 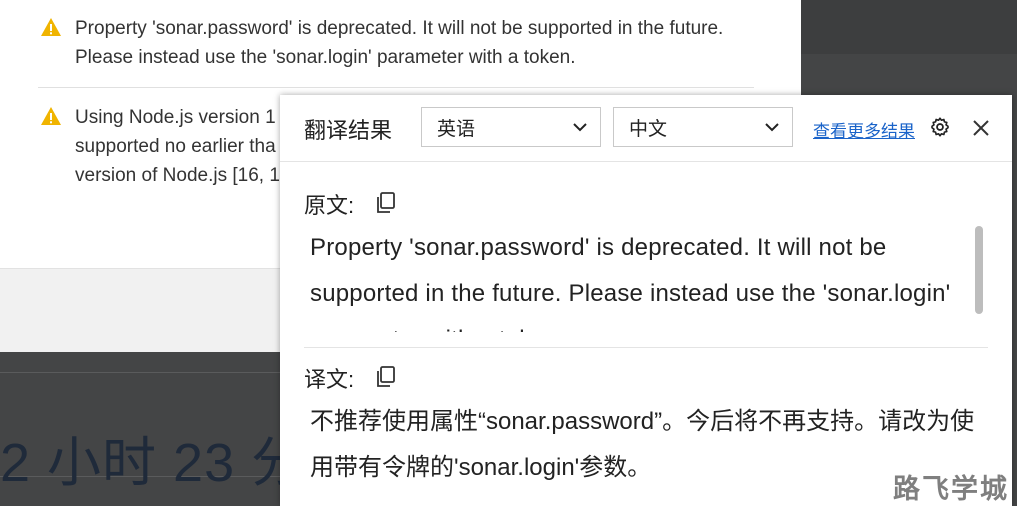 What do you see at coordinates (979, 270) in the screenshot?
I see `scrollbar-thumb` at bounding box center [979, 270].